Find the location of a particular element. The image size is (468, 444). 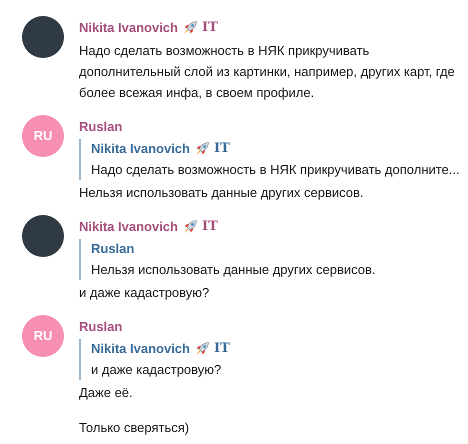

reply-text: Нельзя использовать данные других сервисов. is located at coordinates (233, 270).